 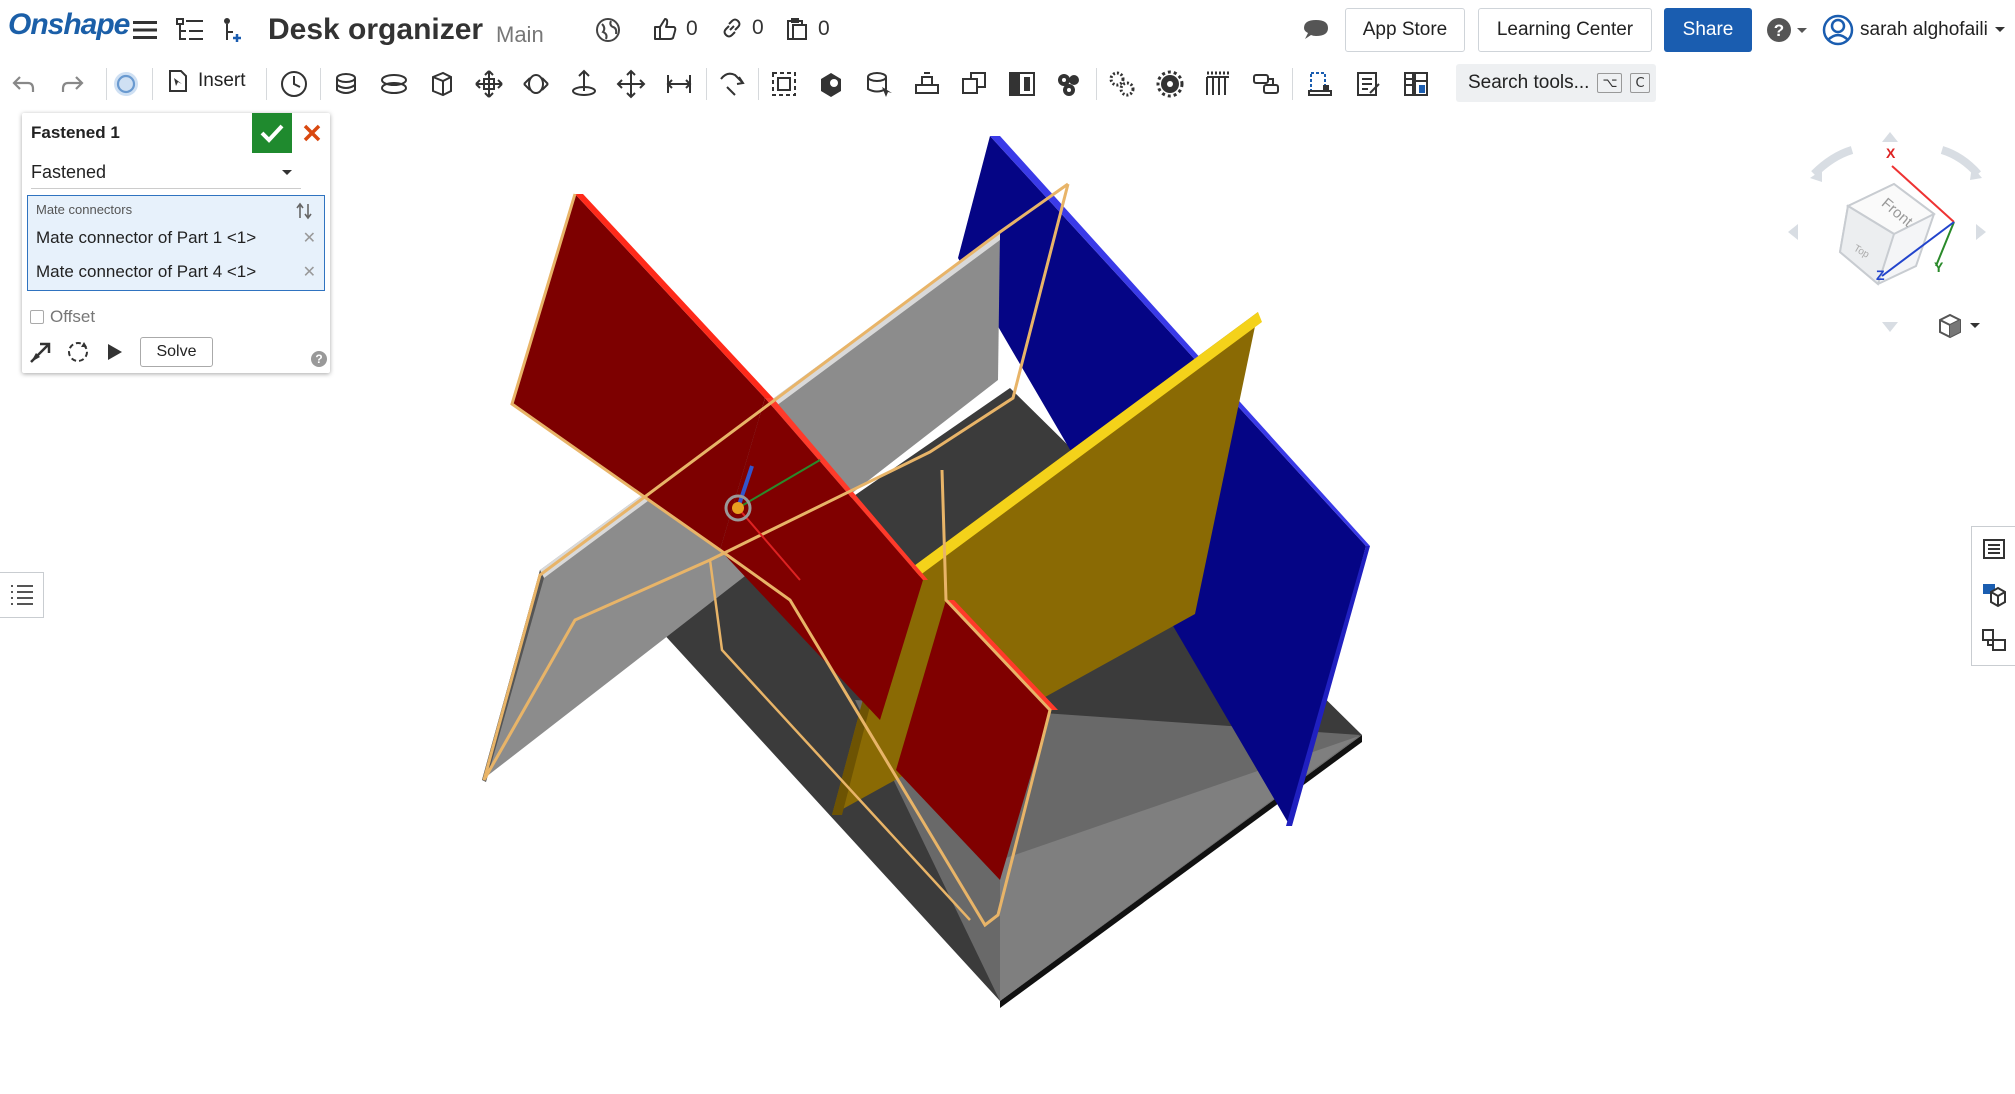 I want to click on feature-list-toggle, so click(x=22, y=595).